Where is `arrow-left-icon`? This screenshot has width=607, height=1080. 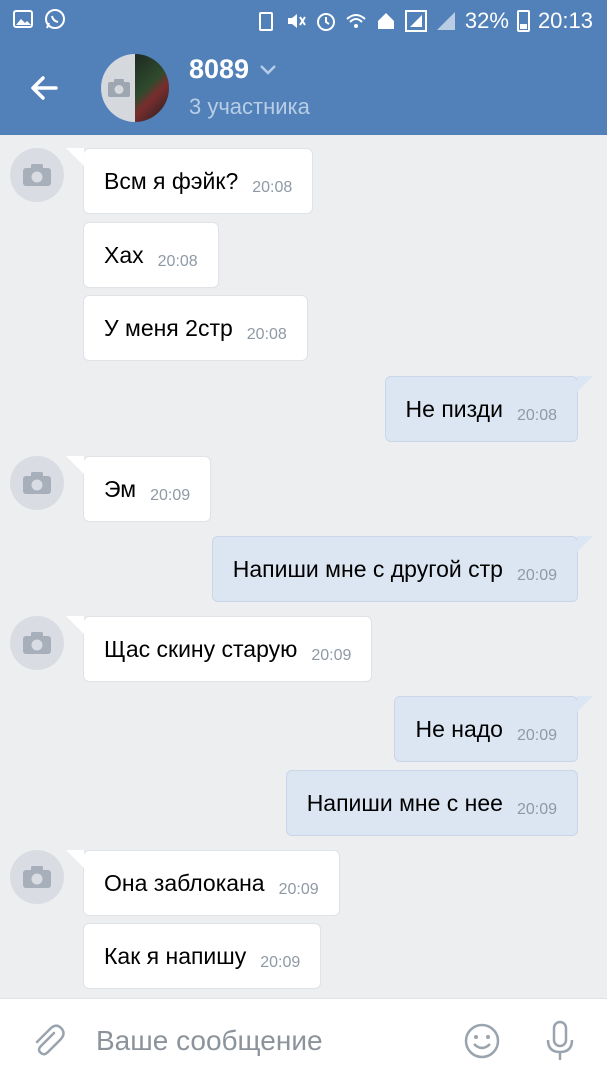
arrow-left-icon is located at coordinates (44, 88).